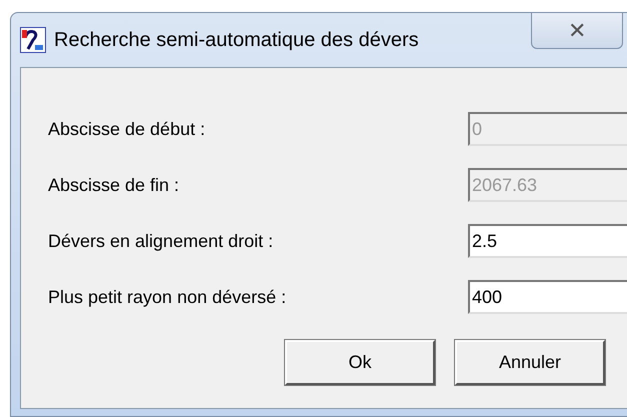 The height and width of the screenshot is (417, 627). Describe the element at coordinates (577, 30) in the screenshot. I see `close-button: ✕` at that location.